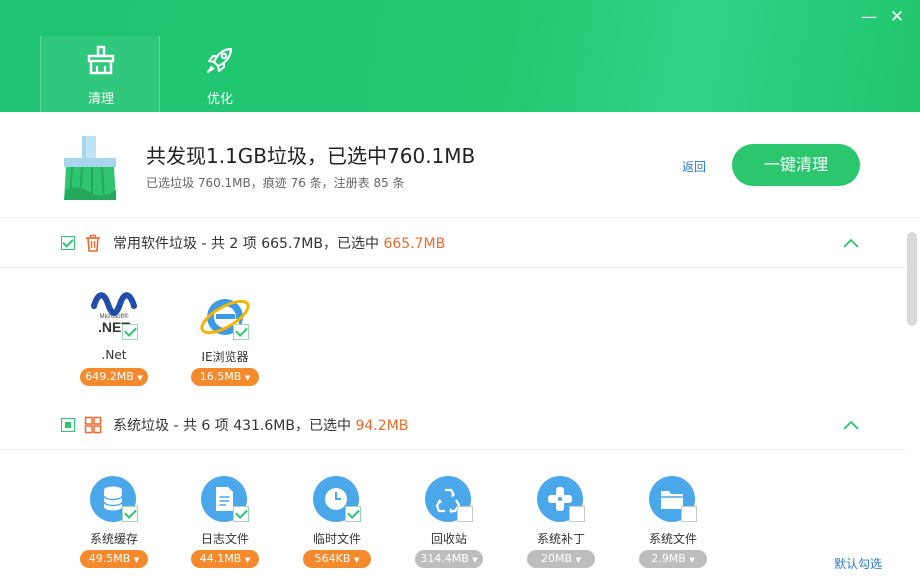  I want to click on item-size: 16.5MB, so click(220, 376).